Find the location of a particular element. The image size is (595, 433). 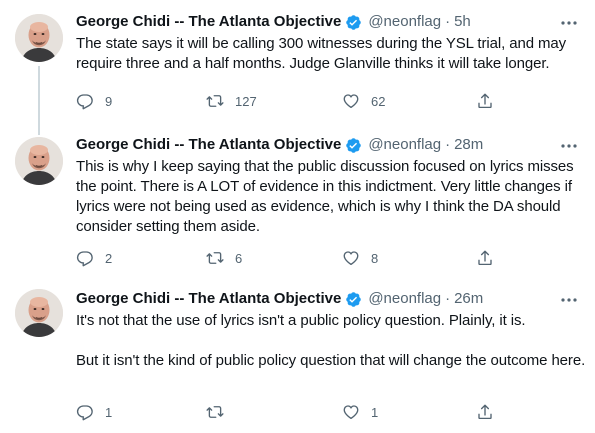

retweet-button: 6 is located at coordinates (224, 258).